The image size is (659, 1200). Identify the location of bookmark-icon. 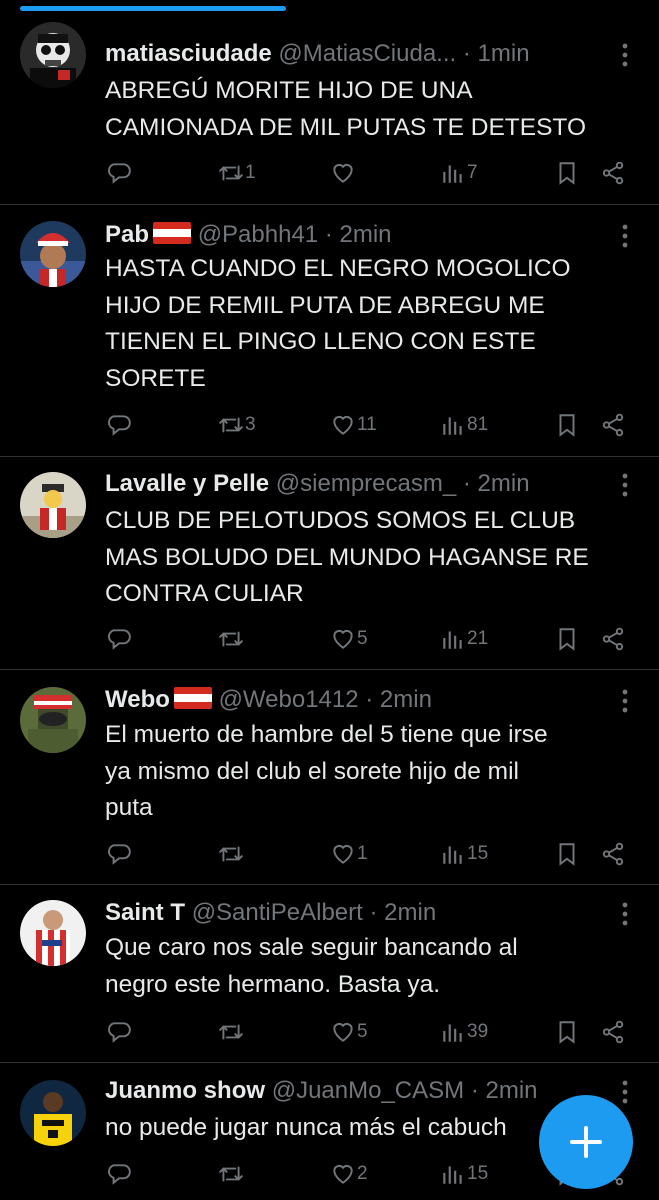
(567, 173).